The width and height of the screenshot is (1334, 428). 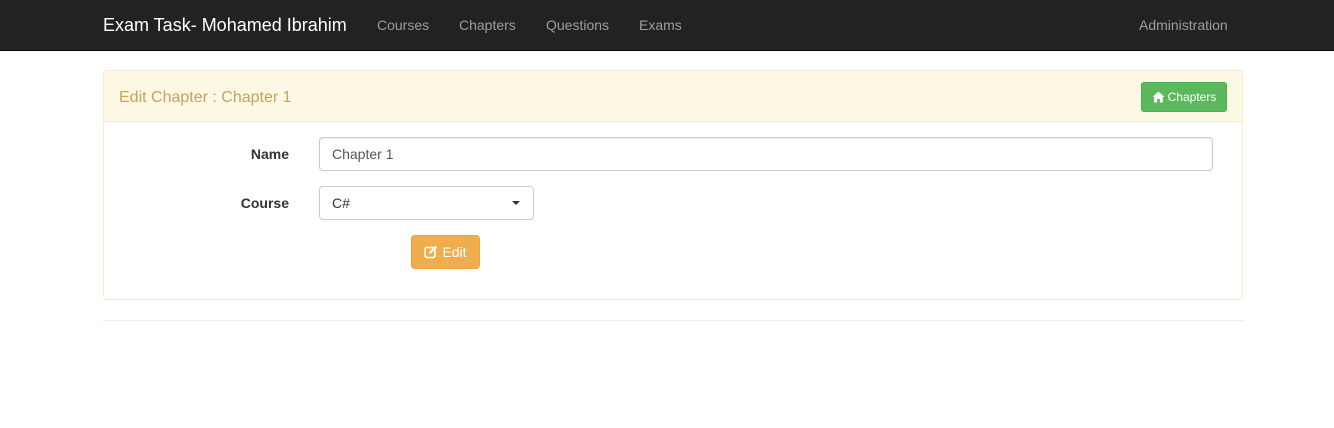 I want to click on edit-icon-svg, so click(x=431, y=252).